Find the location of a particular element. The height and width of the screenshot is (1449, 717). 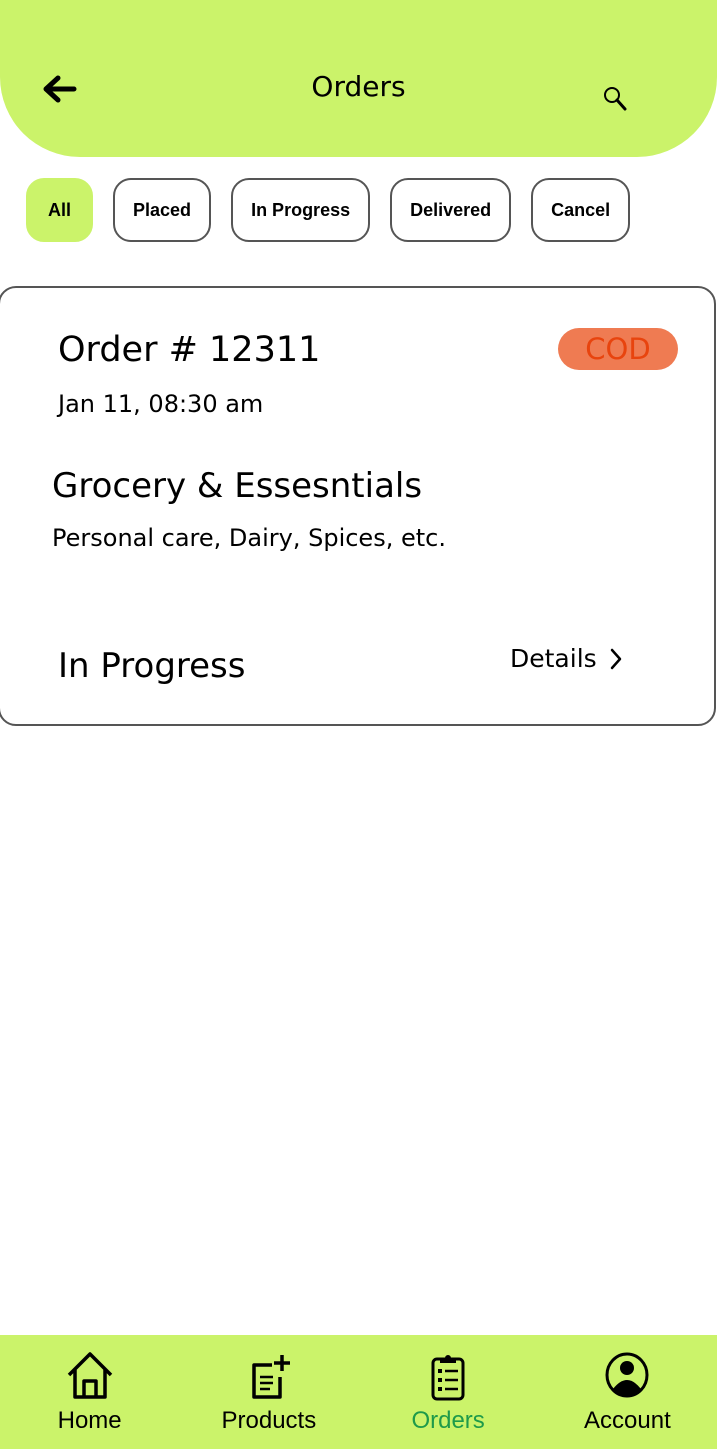

nav-orders-label: Orders is located at coordinates (448, 1420).